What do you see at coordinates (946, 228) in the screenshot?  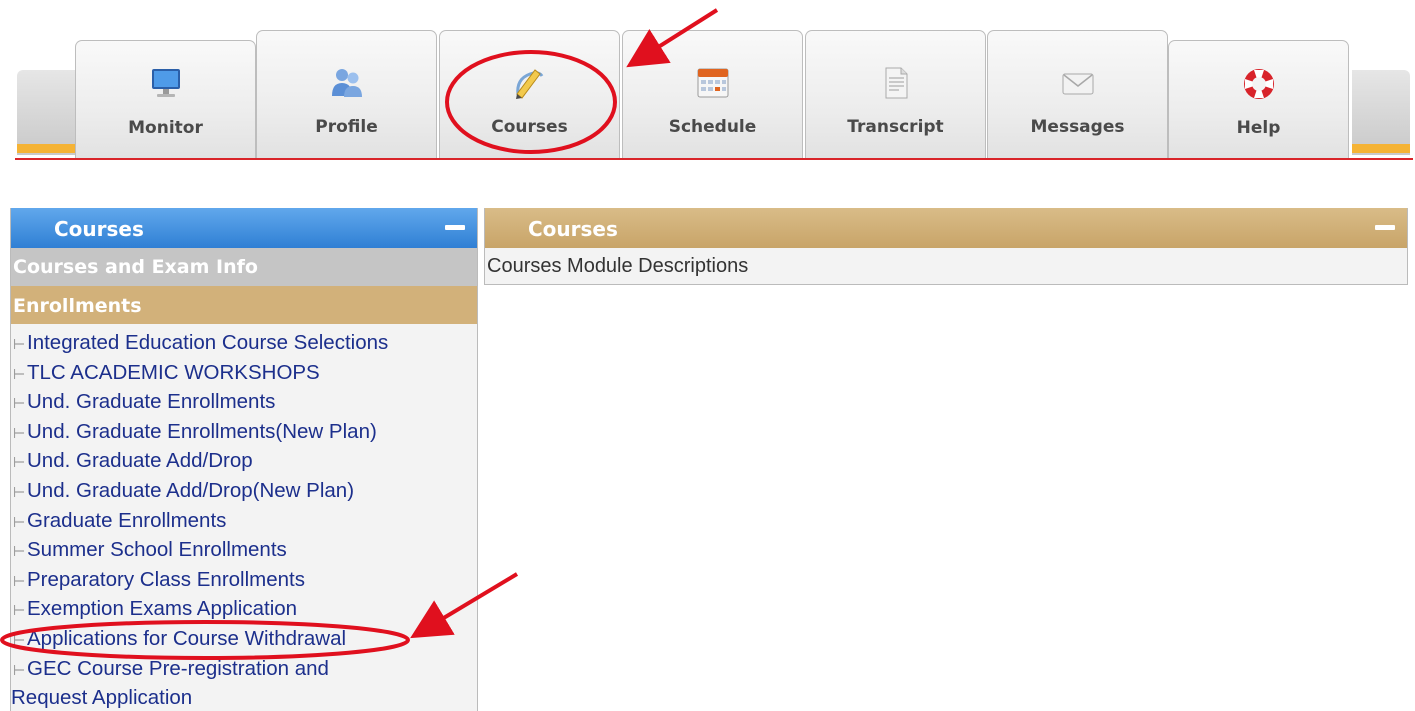 I see `content-header: Courses` at bounding box center [946, 228].